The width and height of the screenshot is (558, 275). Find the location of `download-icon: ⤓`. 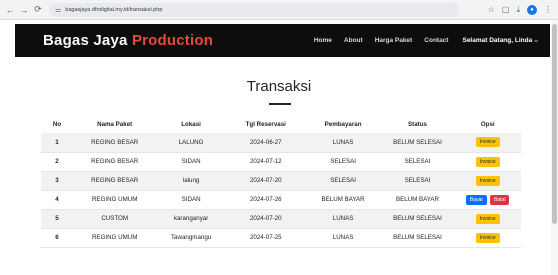

download-icon: ⤓ is located at coordinates (518, 10).